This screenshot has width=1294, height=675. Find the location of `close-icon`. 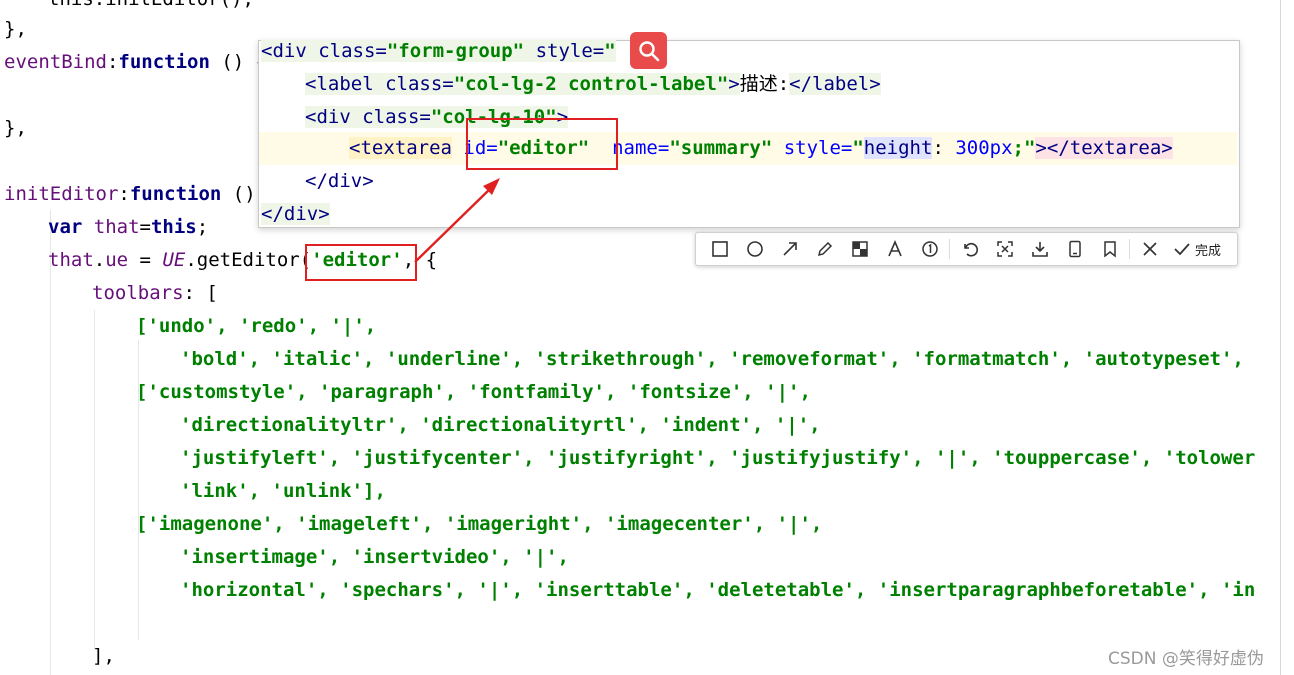

close-icon is located at coordinates (1149, 249).